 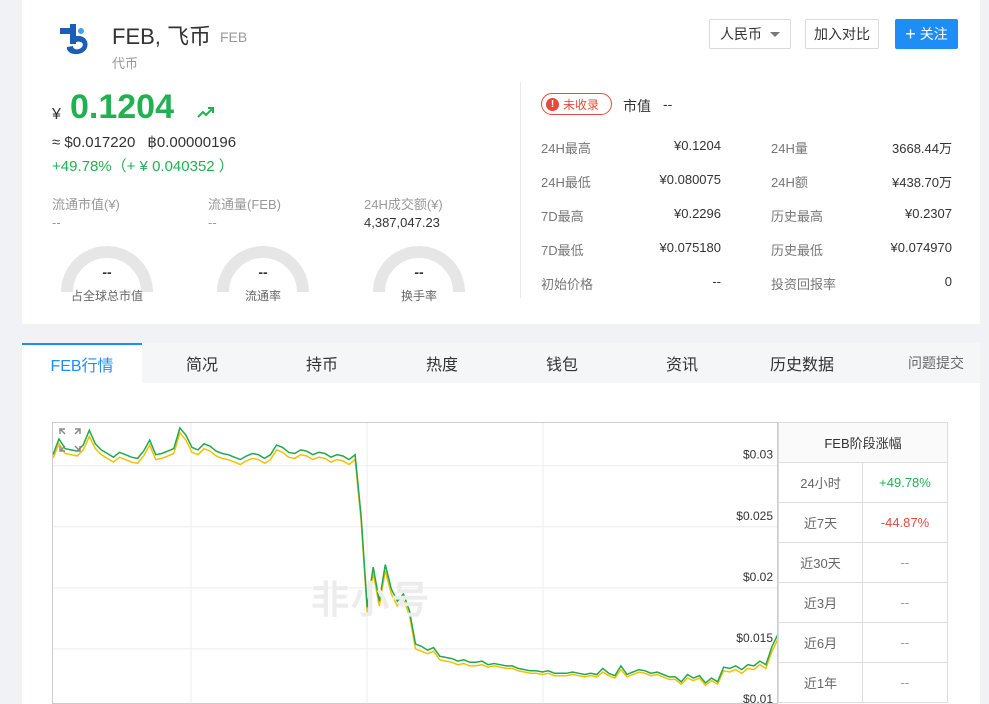 I want to click on market-cap-value: --, so click(x=668, y=104).